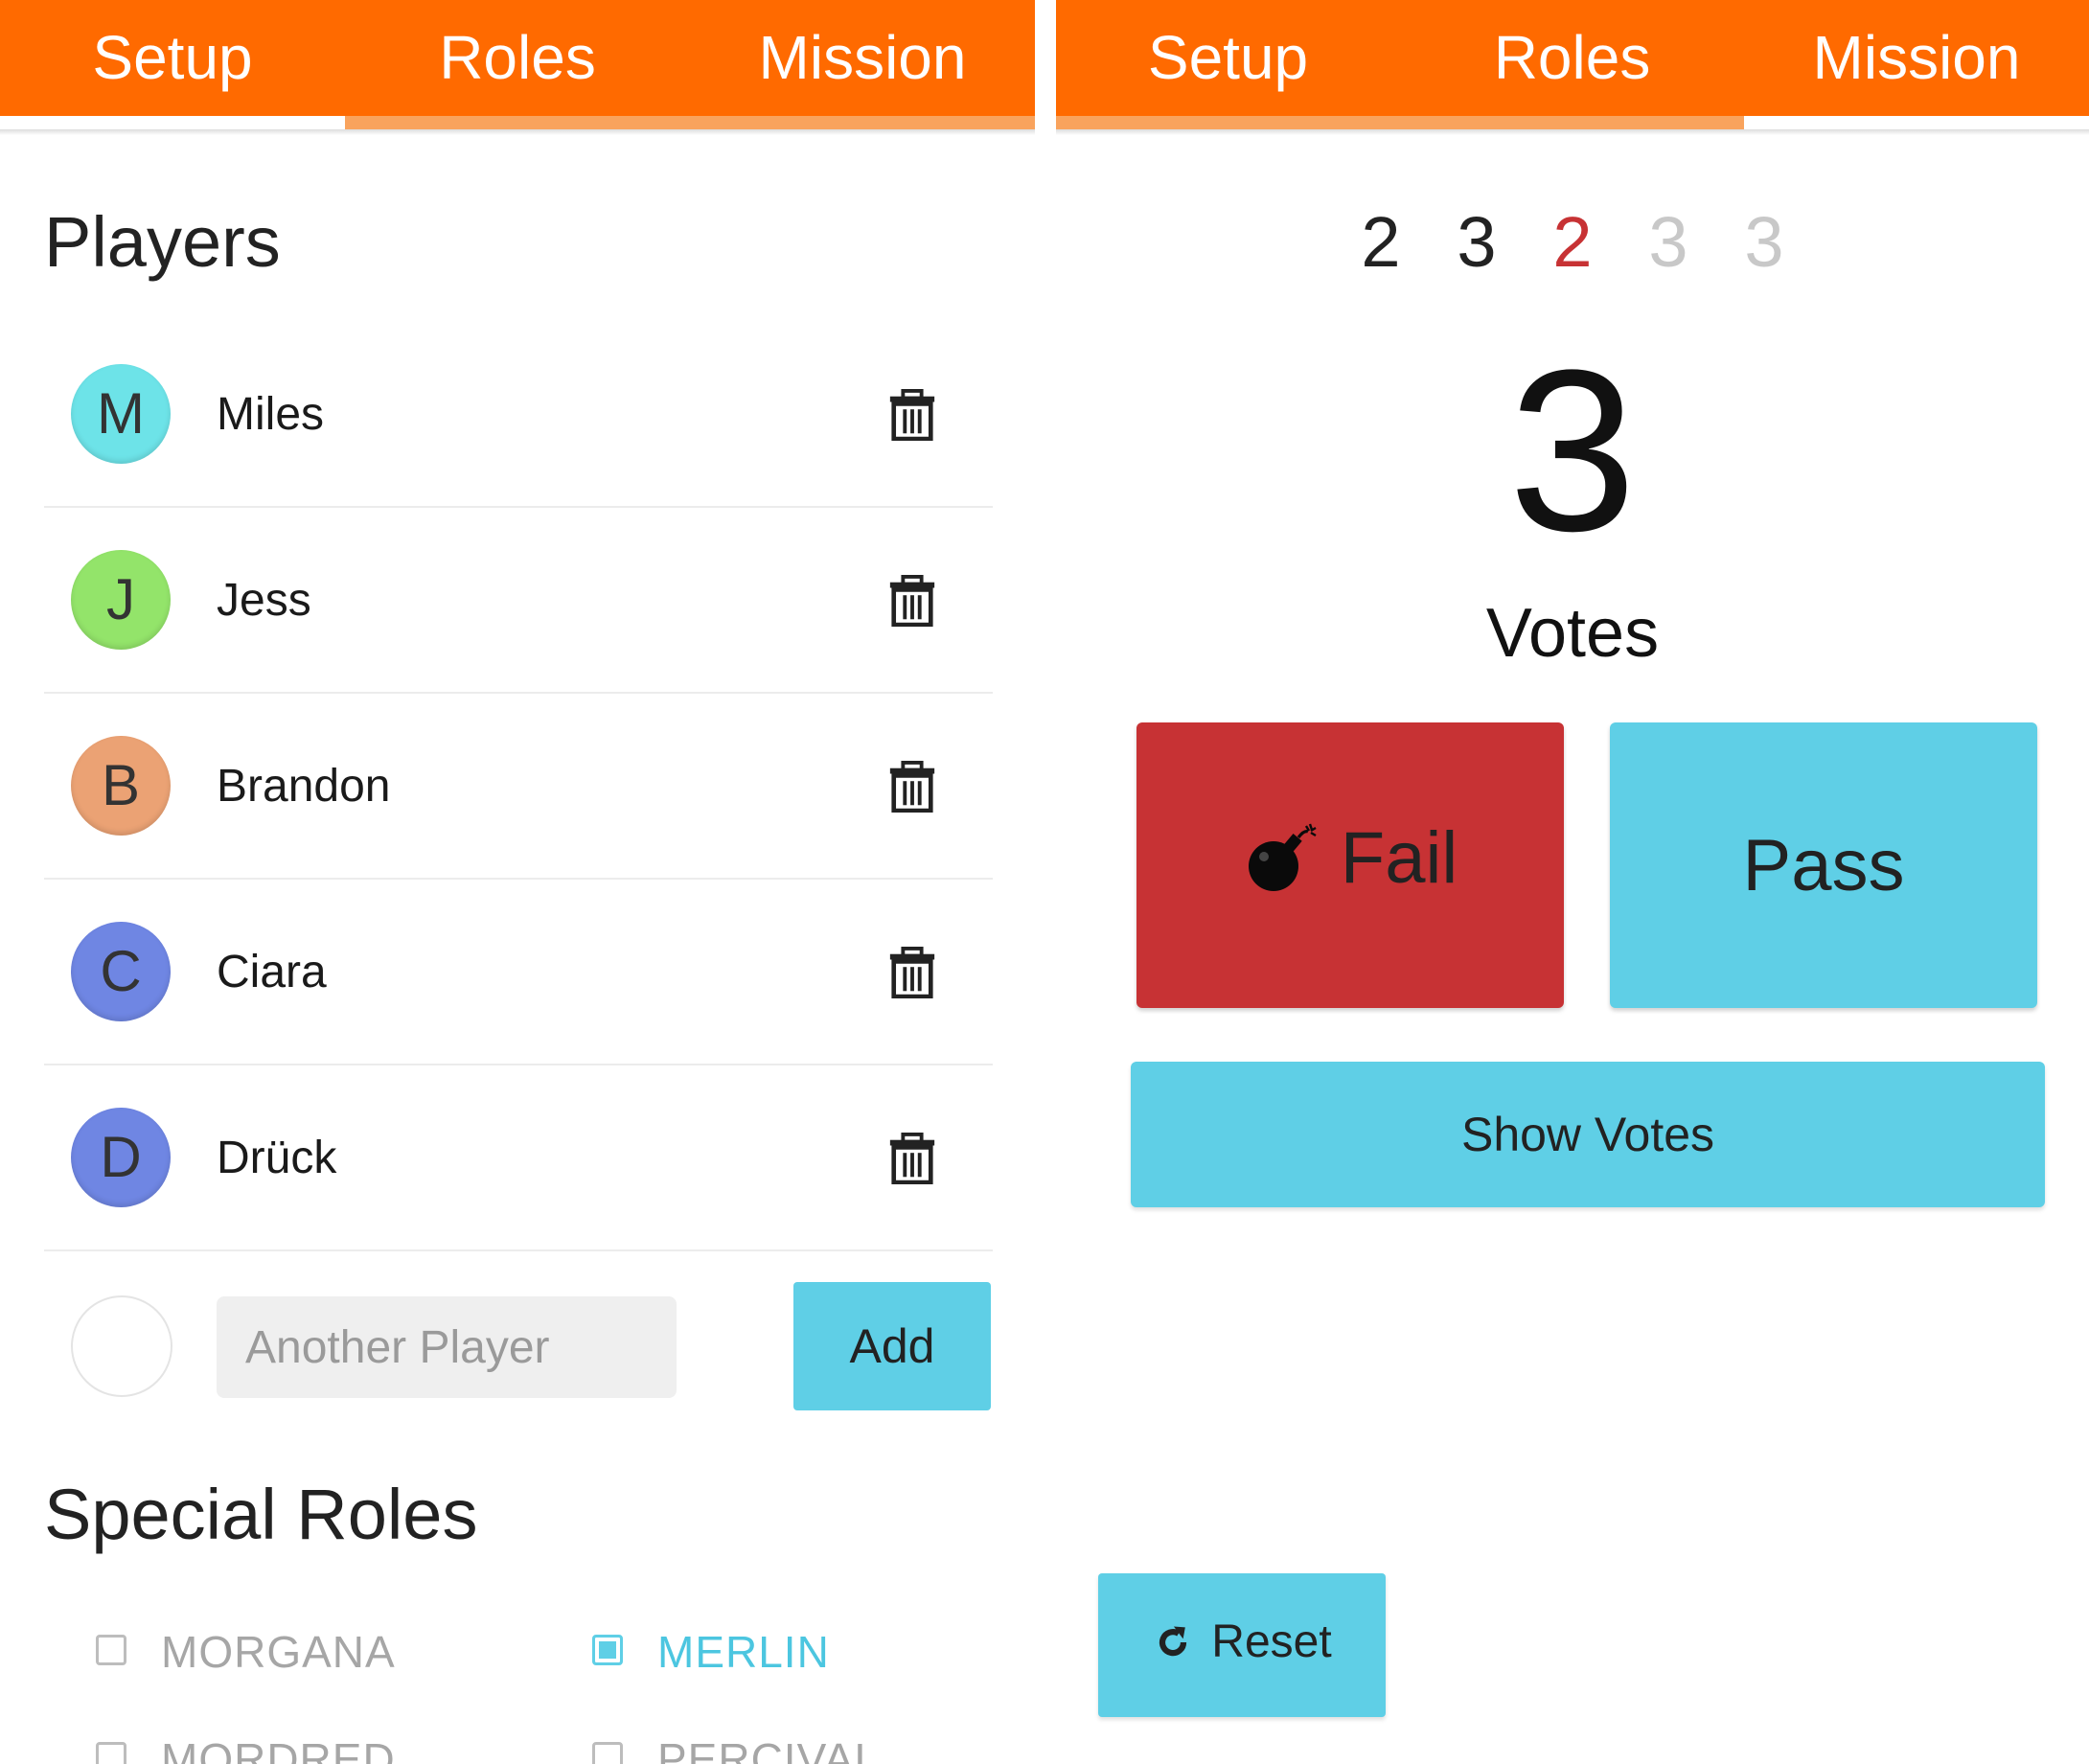  I want to click on role-option-mordred: MORDRED, so click(297, 1747).